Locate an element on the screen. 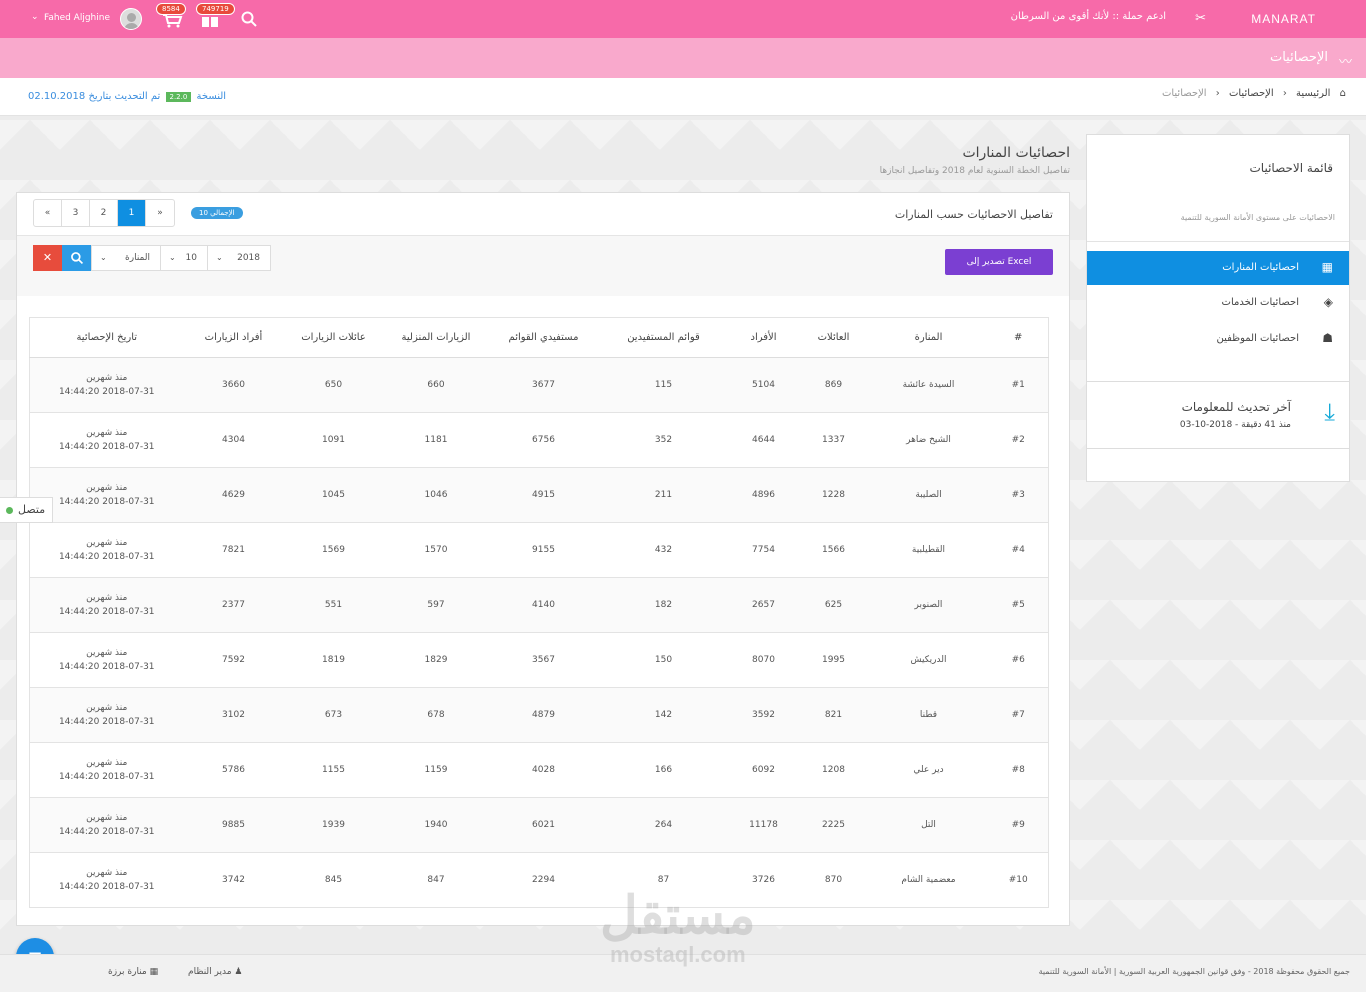 The height and width of the screenshot is (992, 1366). watermark-english: mostaql.com is located at coordinates (677, 954).